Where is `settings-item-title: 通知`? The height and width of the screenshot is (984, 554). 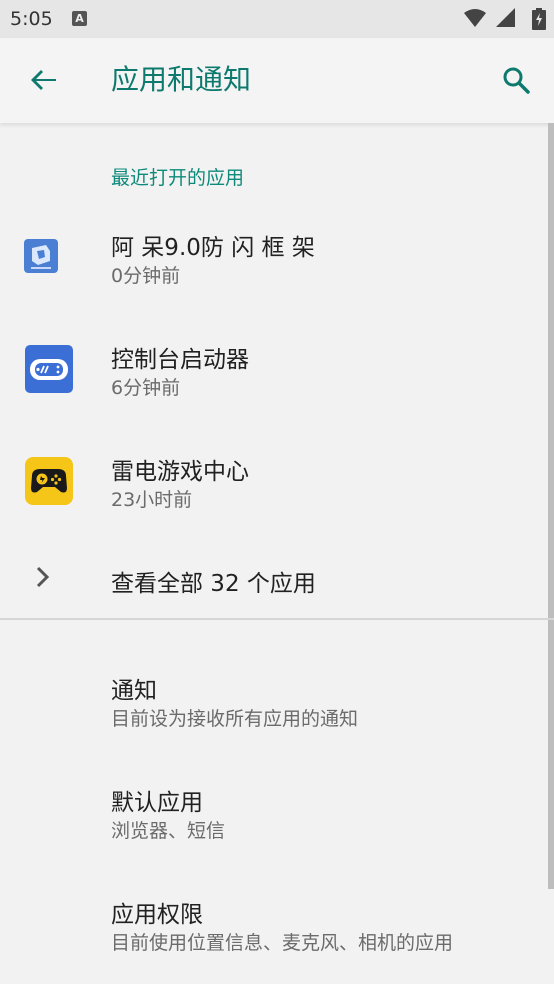
settings-item-title: 通知 is located at coordinates (134, 691).